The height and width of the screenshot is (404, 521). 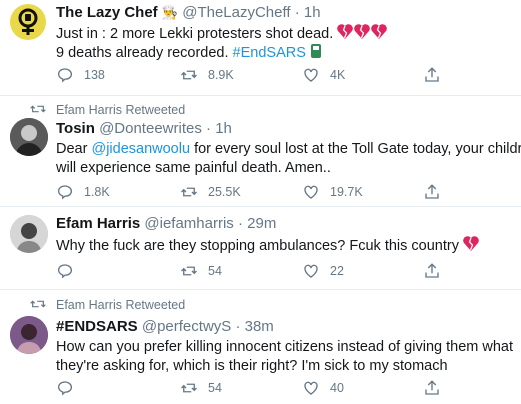 I want to click on venus-fist-icon, so click(x=28, y=21).